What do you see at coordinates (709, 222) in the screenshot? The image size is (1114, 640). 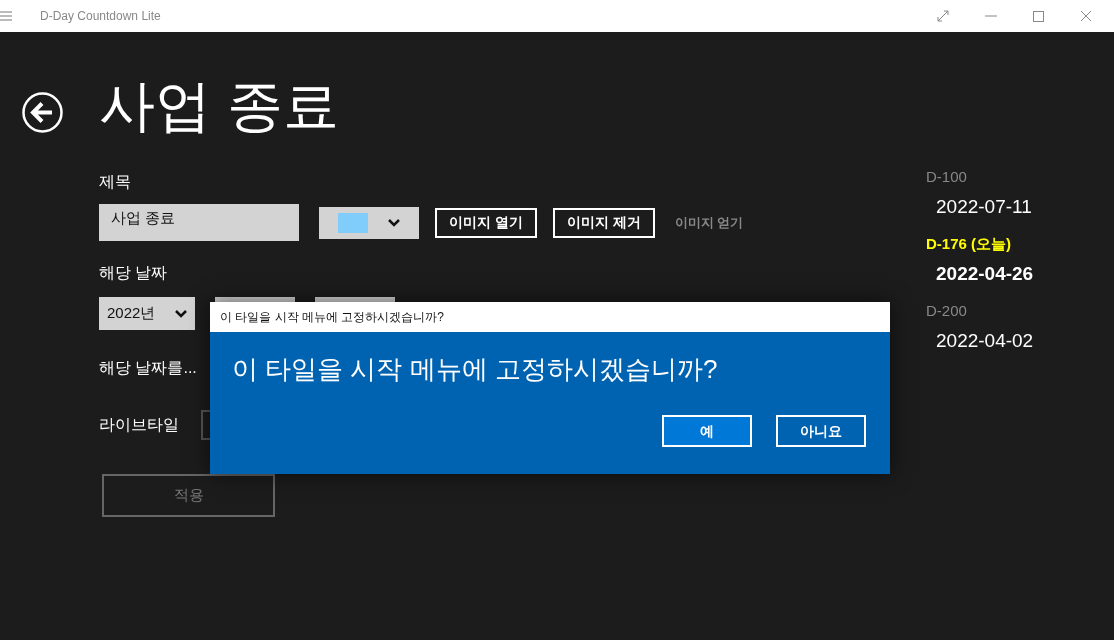 I see `image-button: 이미지 얻기` at bounding box center [709, 222].